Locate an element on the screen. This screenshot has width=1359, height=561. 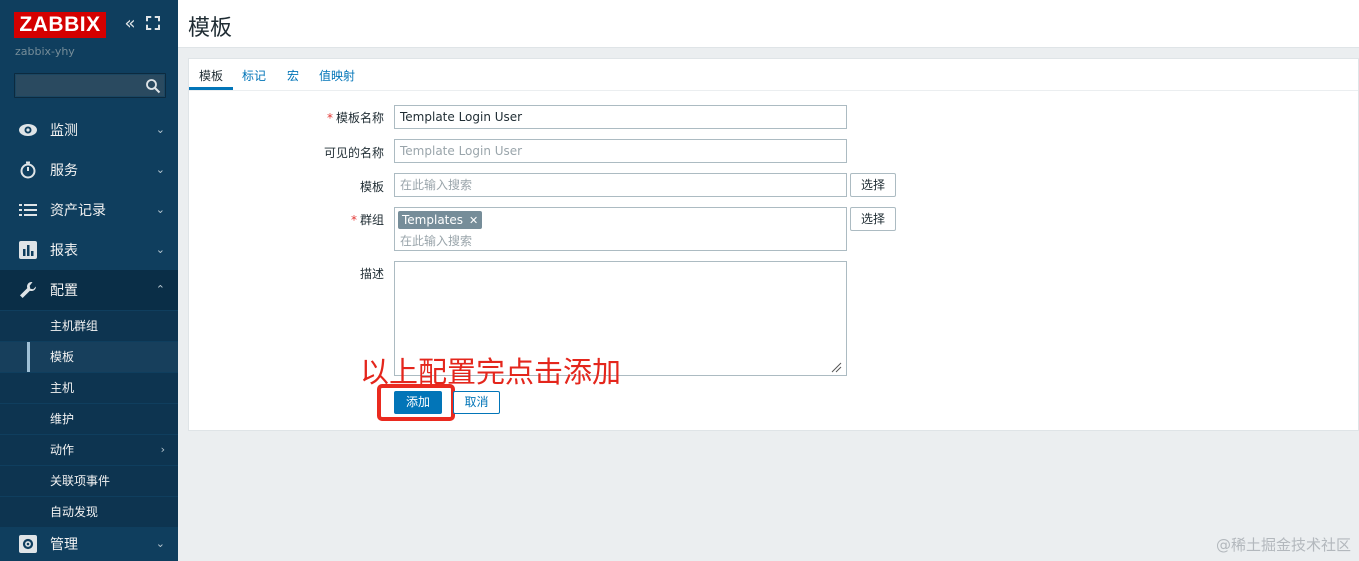
submenu-label: 动作 is located at coordinates (62, 450).